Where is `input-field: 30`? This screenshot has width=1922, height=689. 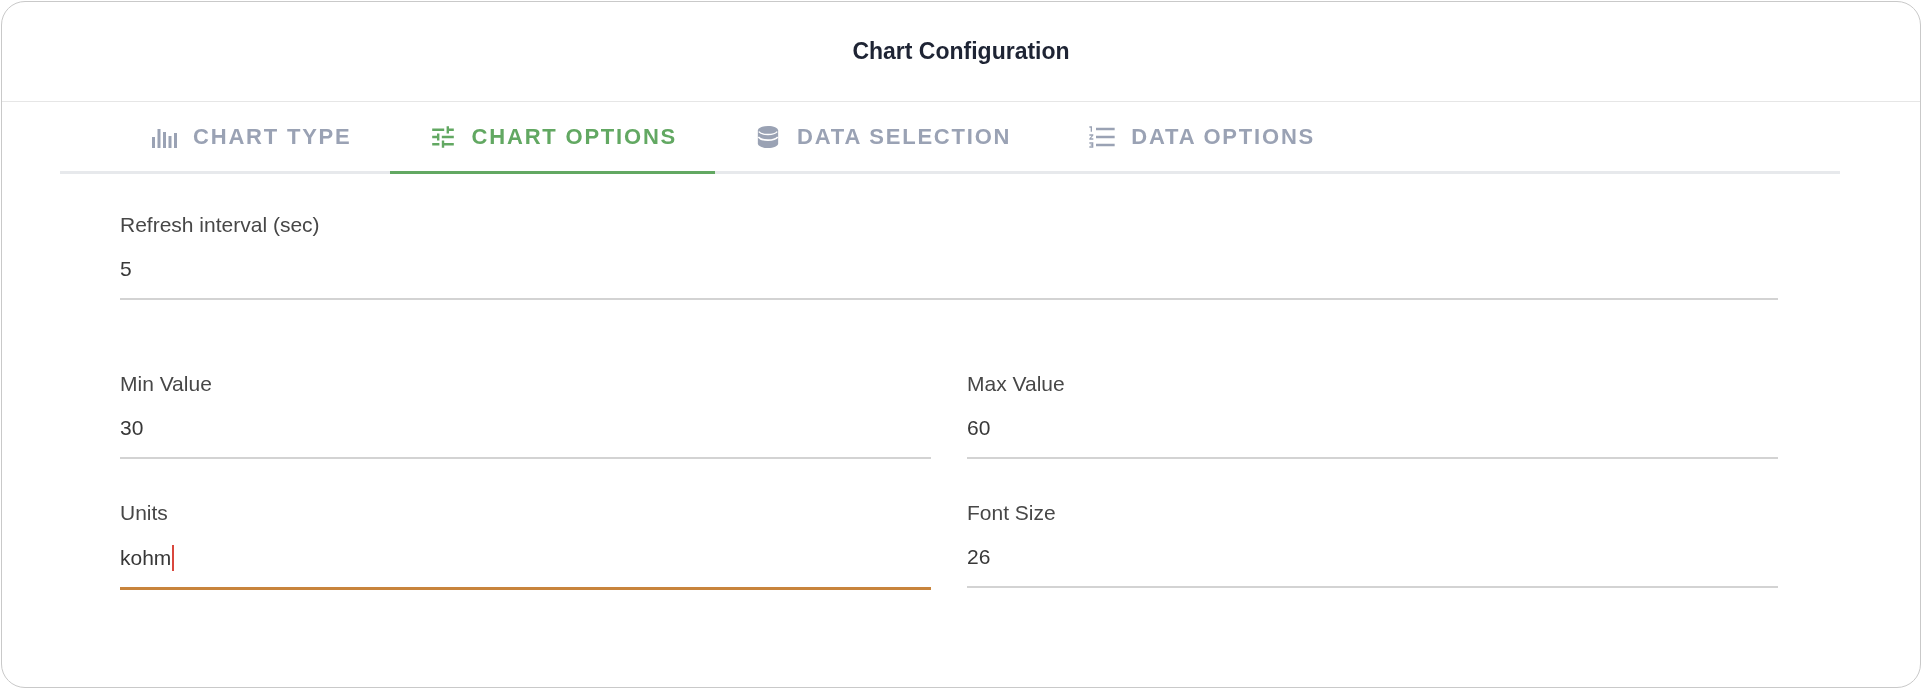
input-field: 30 is located at coordinates (525, 432).